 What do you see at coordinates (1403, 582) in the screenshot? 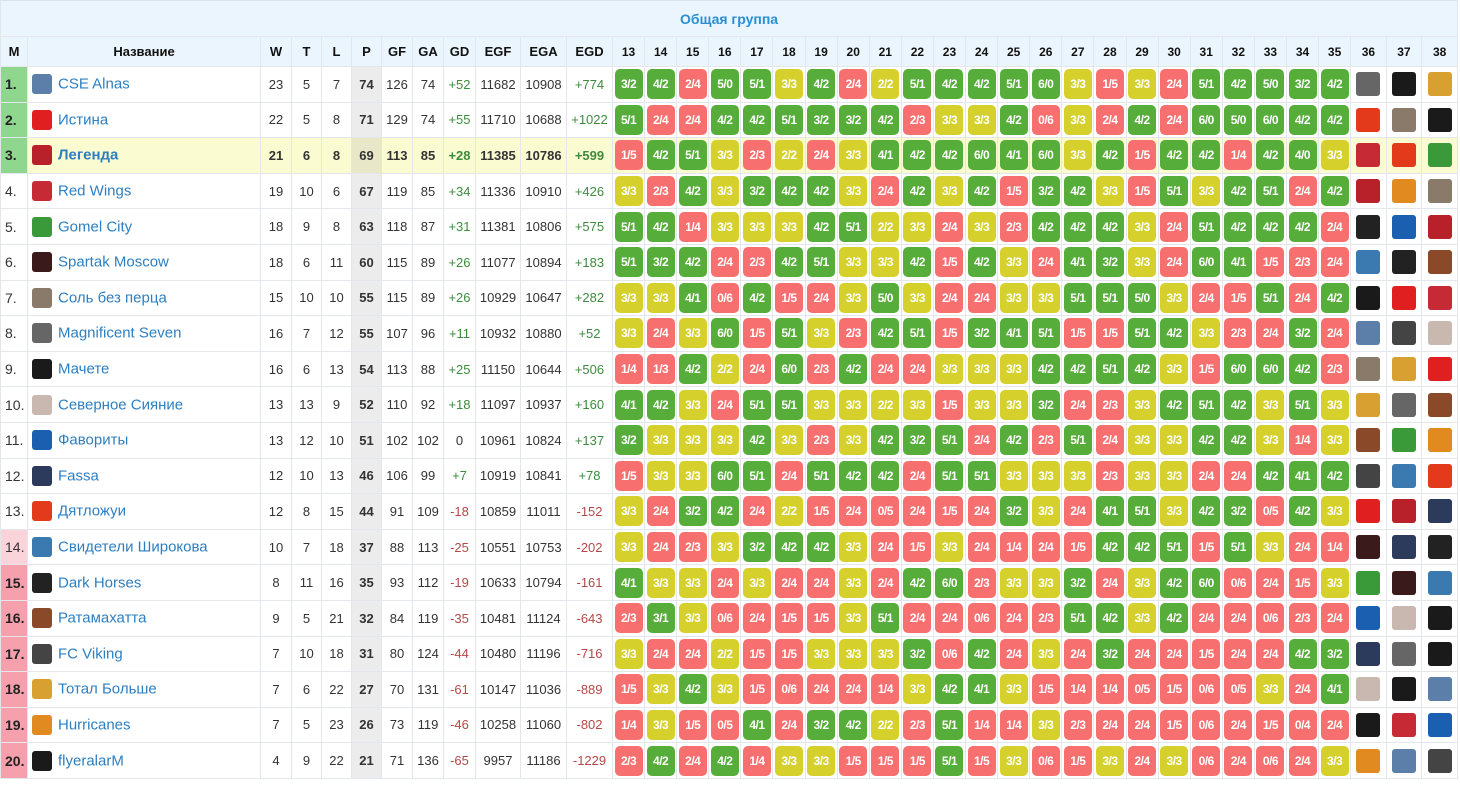
I see `spartak-moscow-logo-icon` at bounding box center [1403, 582].